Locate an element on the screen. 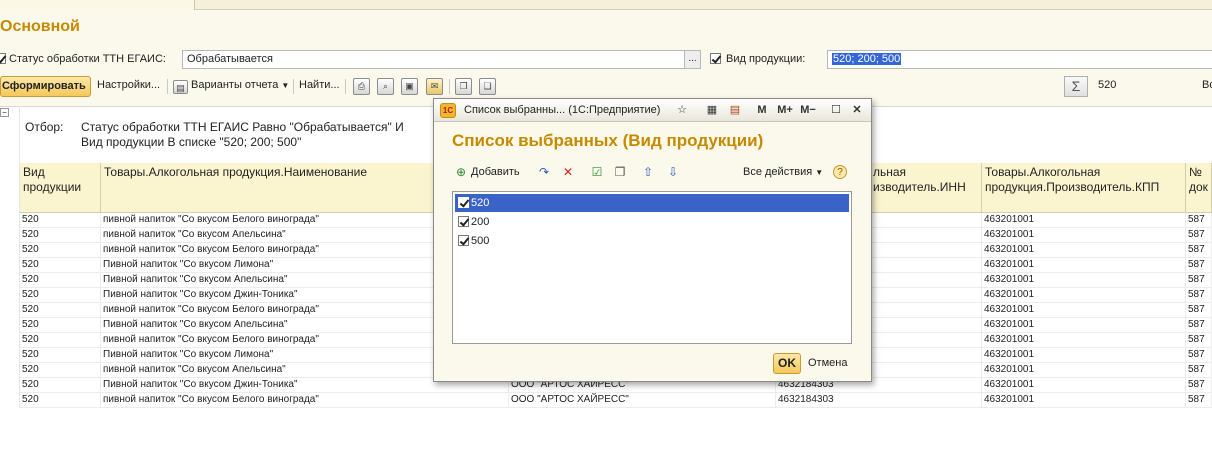 Image resolution: width=1212 pixels, height=460 pixels. all-actions-button: Все действия ▼ is located at coordinates (783, 172).